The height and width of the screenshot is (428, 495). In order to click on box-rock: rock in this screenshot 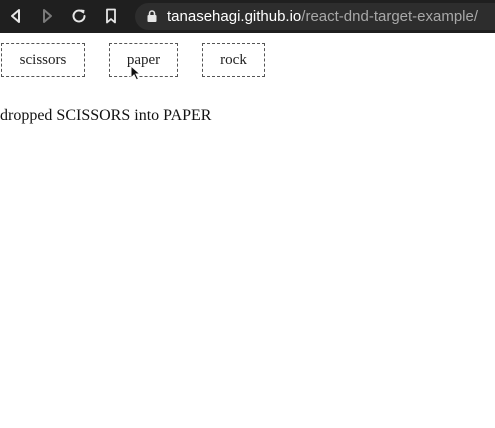, I will do `click(233, 60)`.